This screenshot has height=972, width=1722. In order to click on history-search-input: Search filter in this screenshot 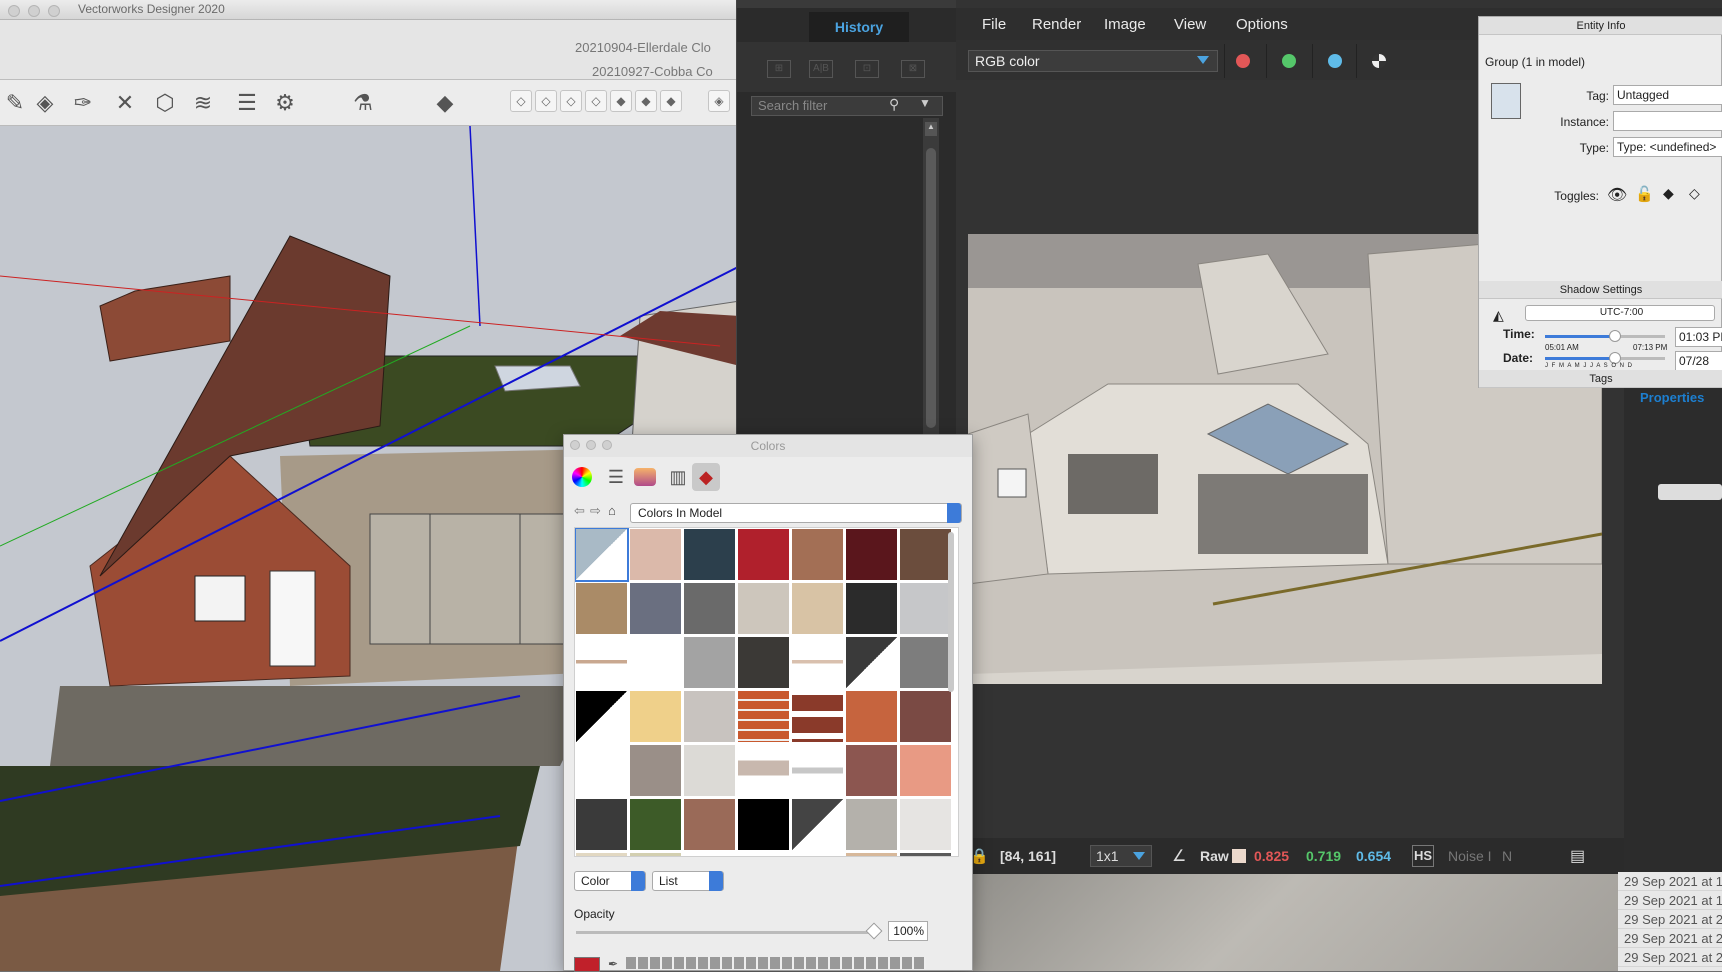, I will do `click(847, 106)`.